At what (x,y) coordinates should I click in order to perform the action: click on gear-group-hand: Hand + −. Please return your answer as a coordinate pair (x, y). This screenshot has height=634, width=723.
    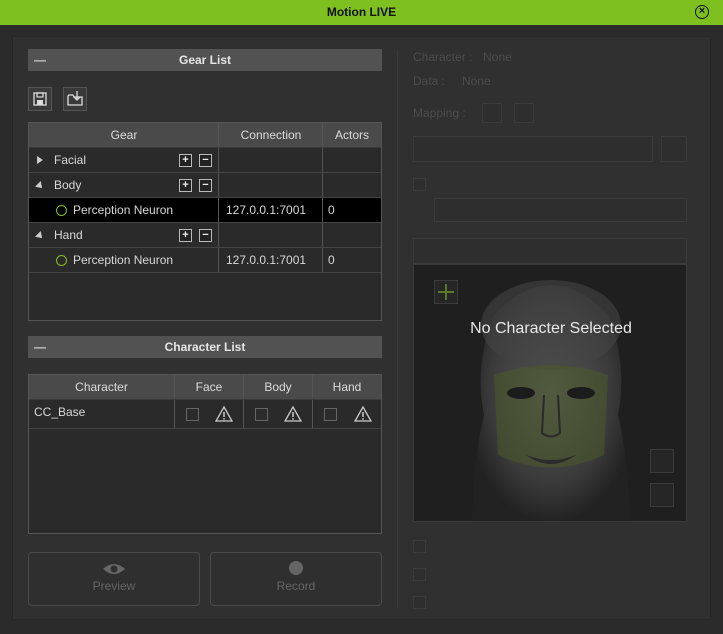
    Looking at the image, I should click on (205, 235).